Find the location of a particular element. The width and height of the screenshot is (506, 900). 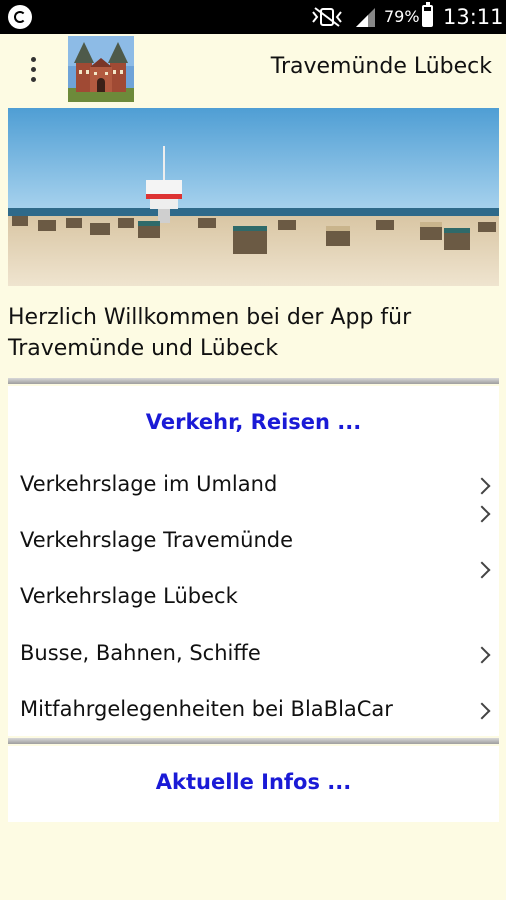

battery-percentage: 79% is located at coordinates (402, 16).